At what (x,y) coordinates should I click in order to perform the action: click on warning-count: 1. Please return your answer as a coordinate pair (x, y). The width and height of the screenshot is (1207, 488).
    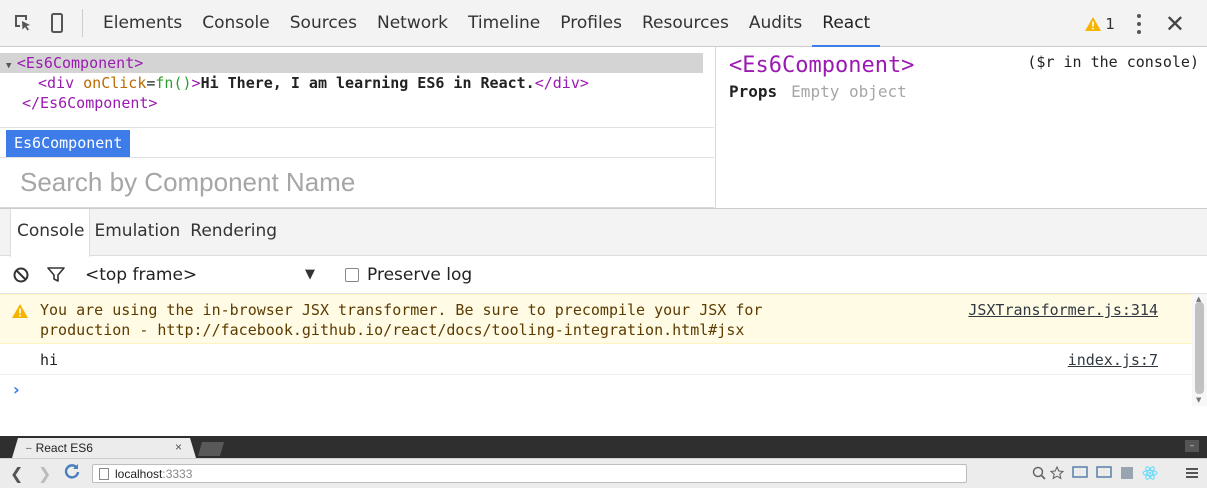
    Looking at the image, I should click on (1110, 23).